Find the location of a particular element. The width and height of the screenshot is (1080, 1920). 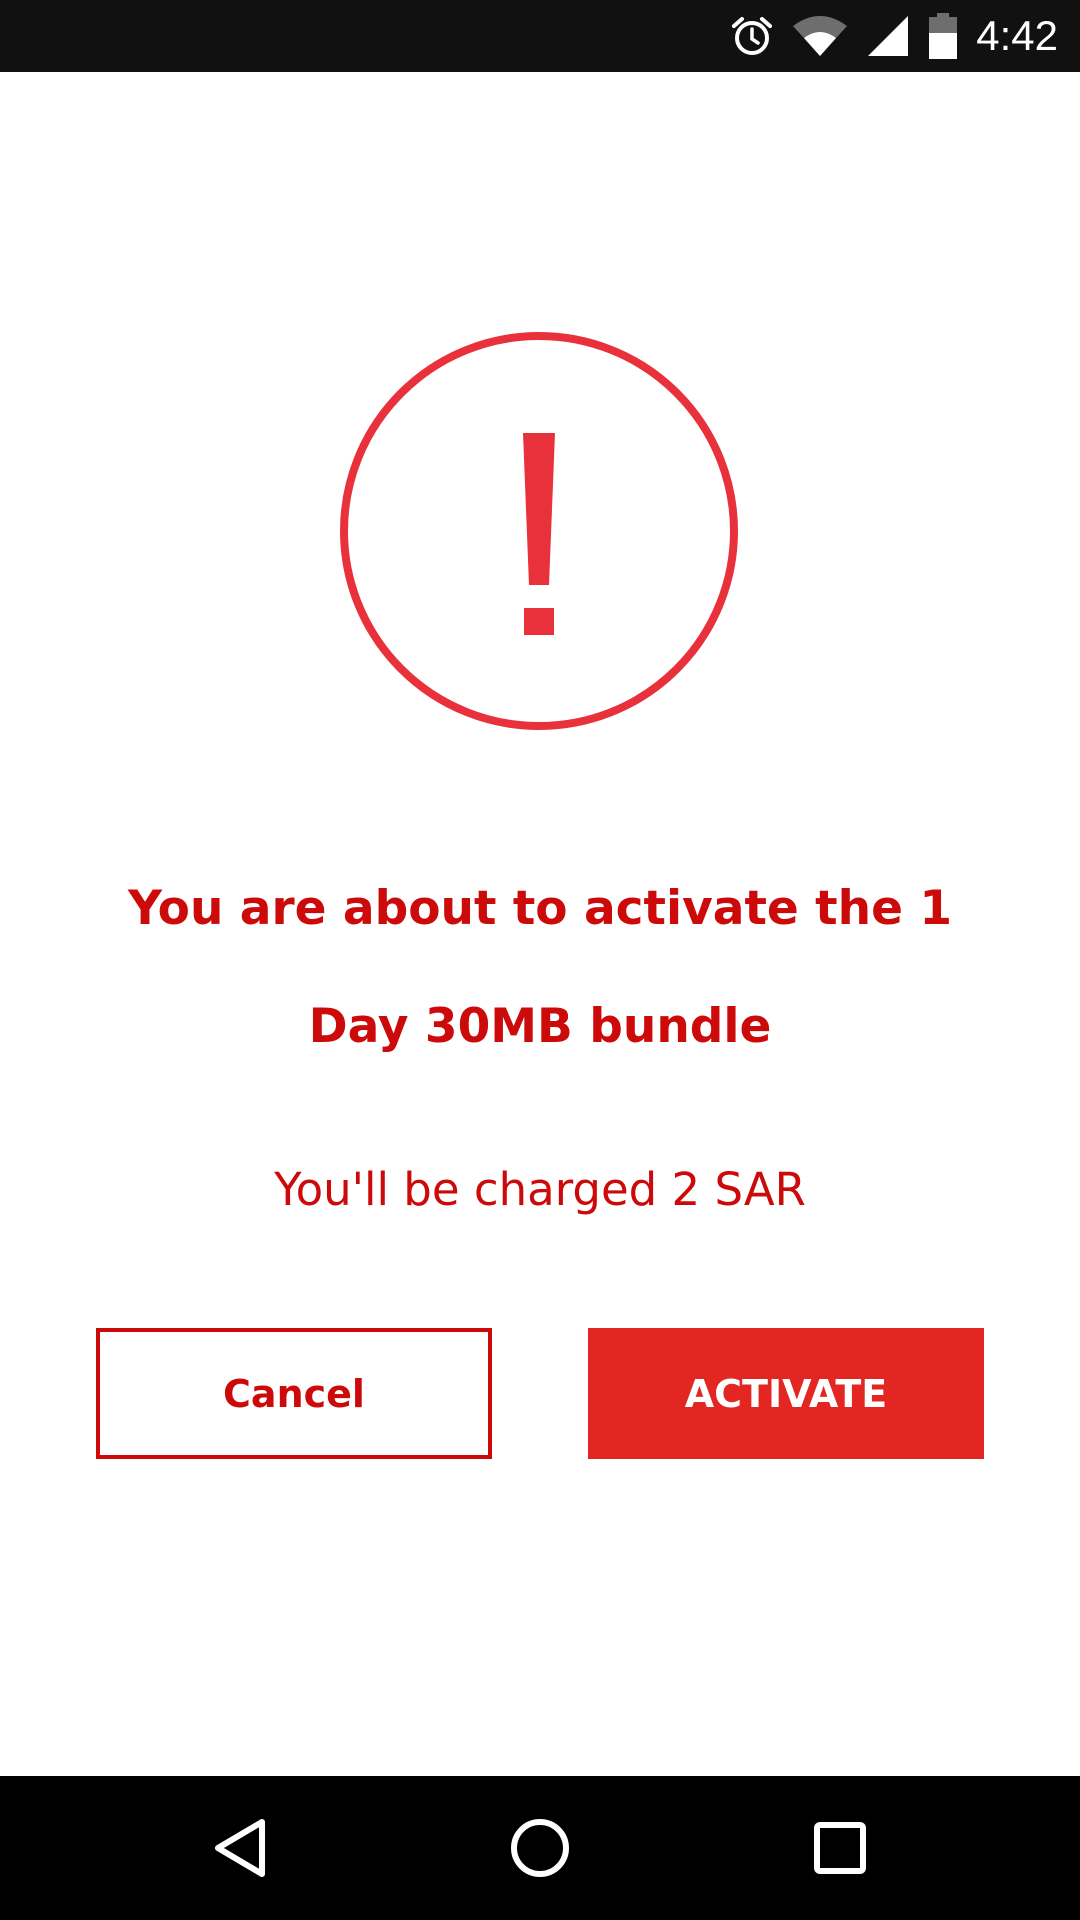

recents-icon is located at coordinates (840, 1848).